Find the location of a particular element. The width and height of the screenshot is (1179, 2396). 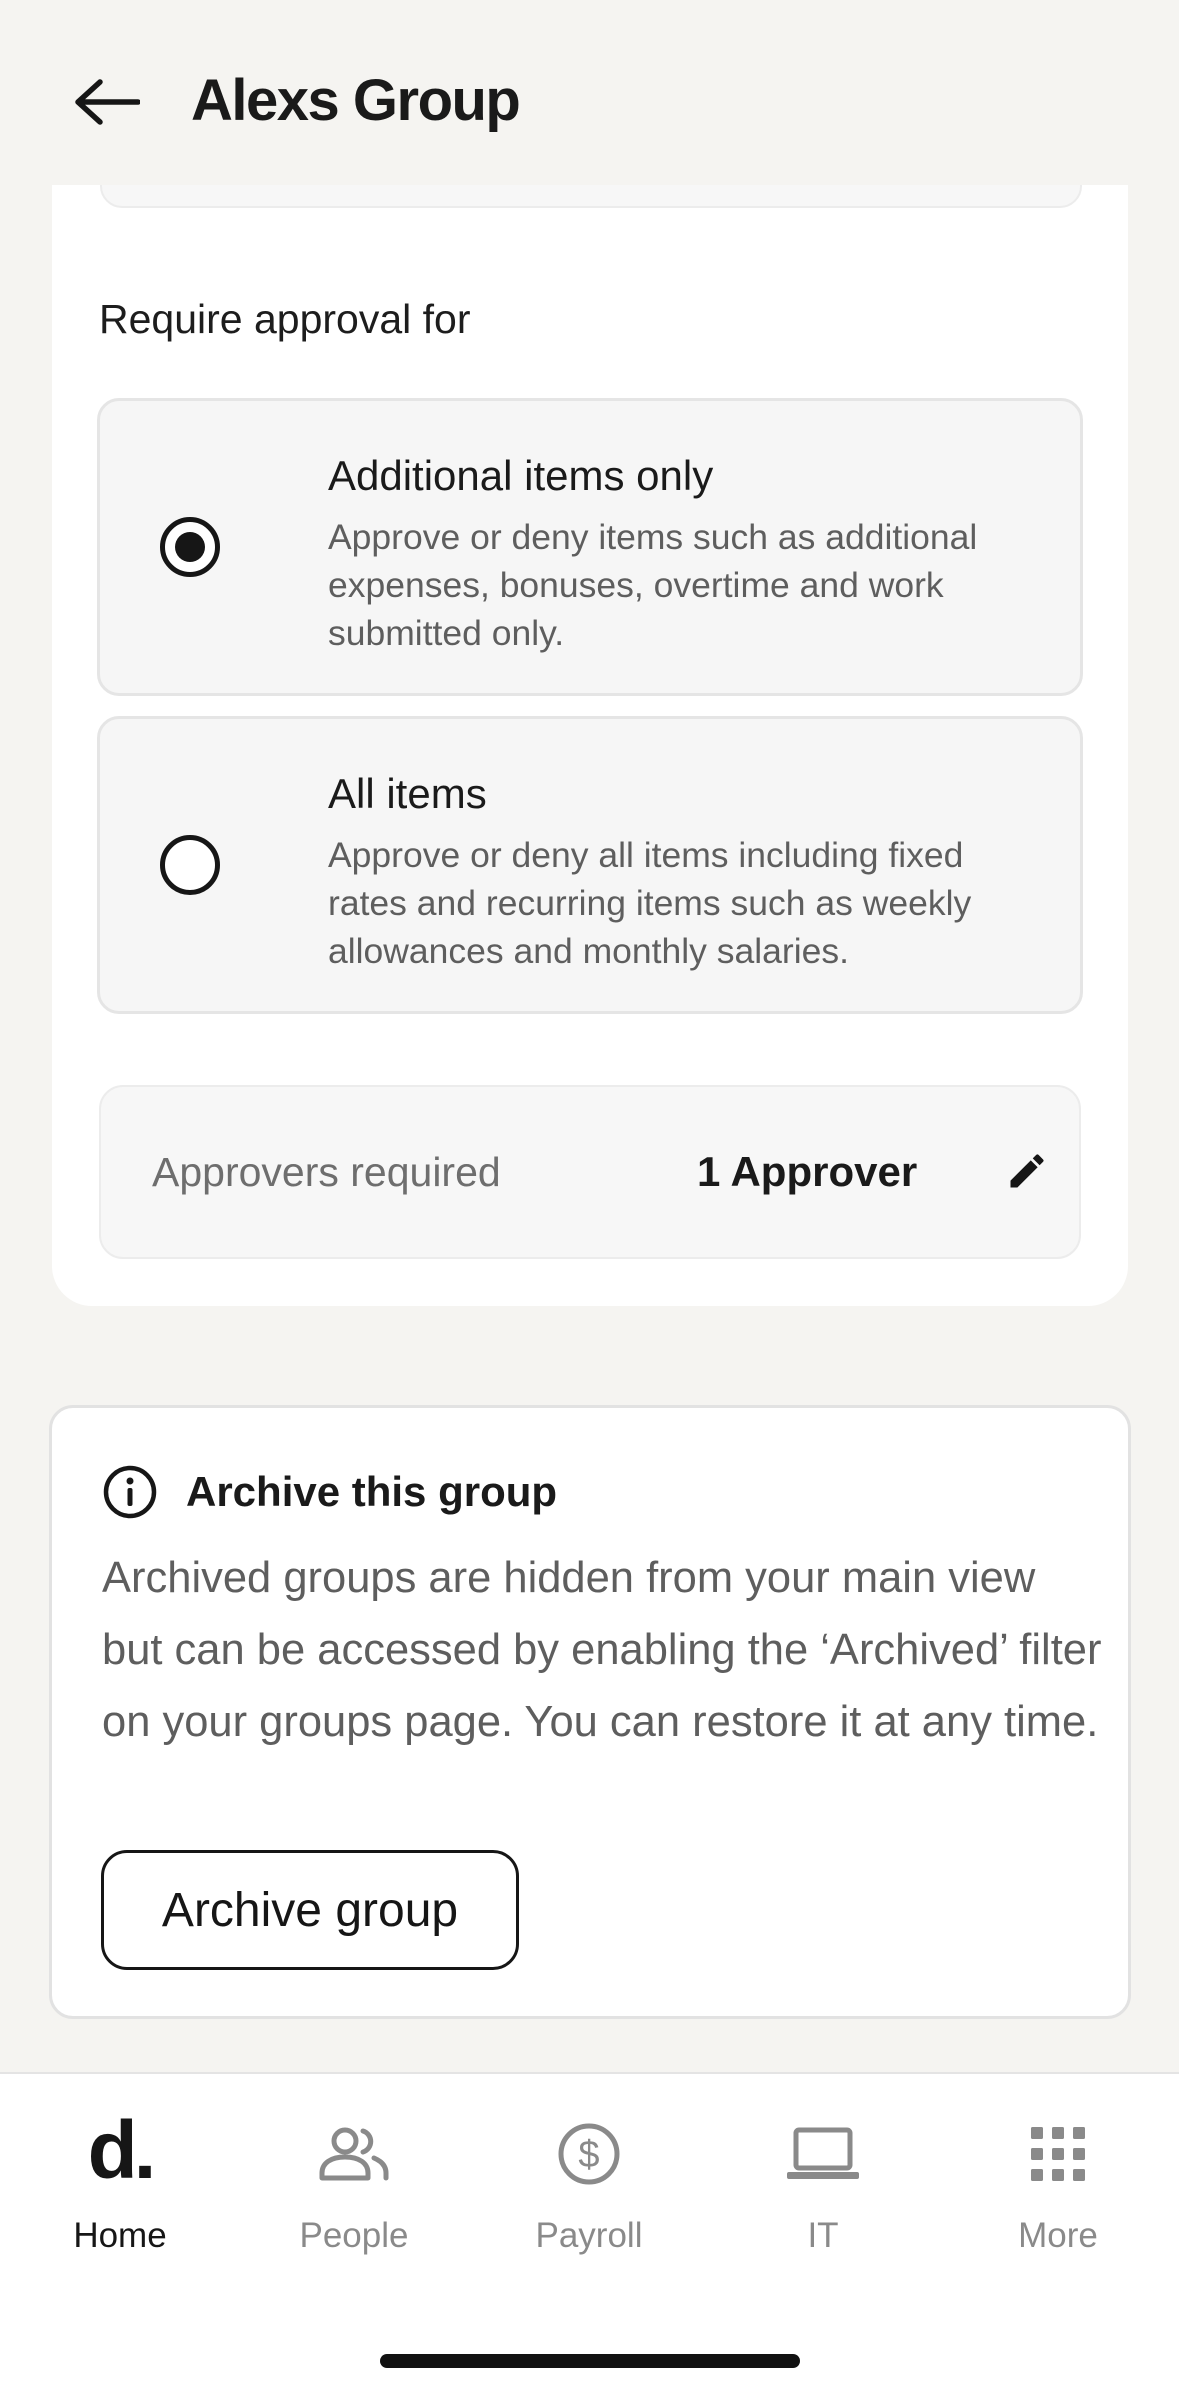

laptop-icon is located at coordinates (823, 2153).